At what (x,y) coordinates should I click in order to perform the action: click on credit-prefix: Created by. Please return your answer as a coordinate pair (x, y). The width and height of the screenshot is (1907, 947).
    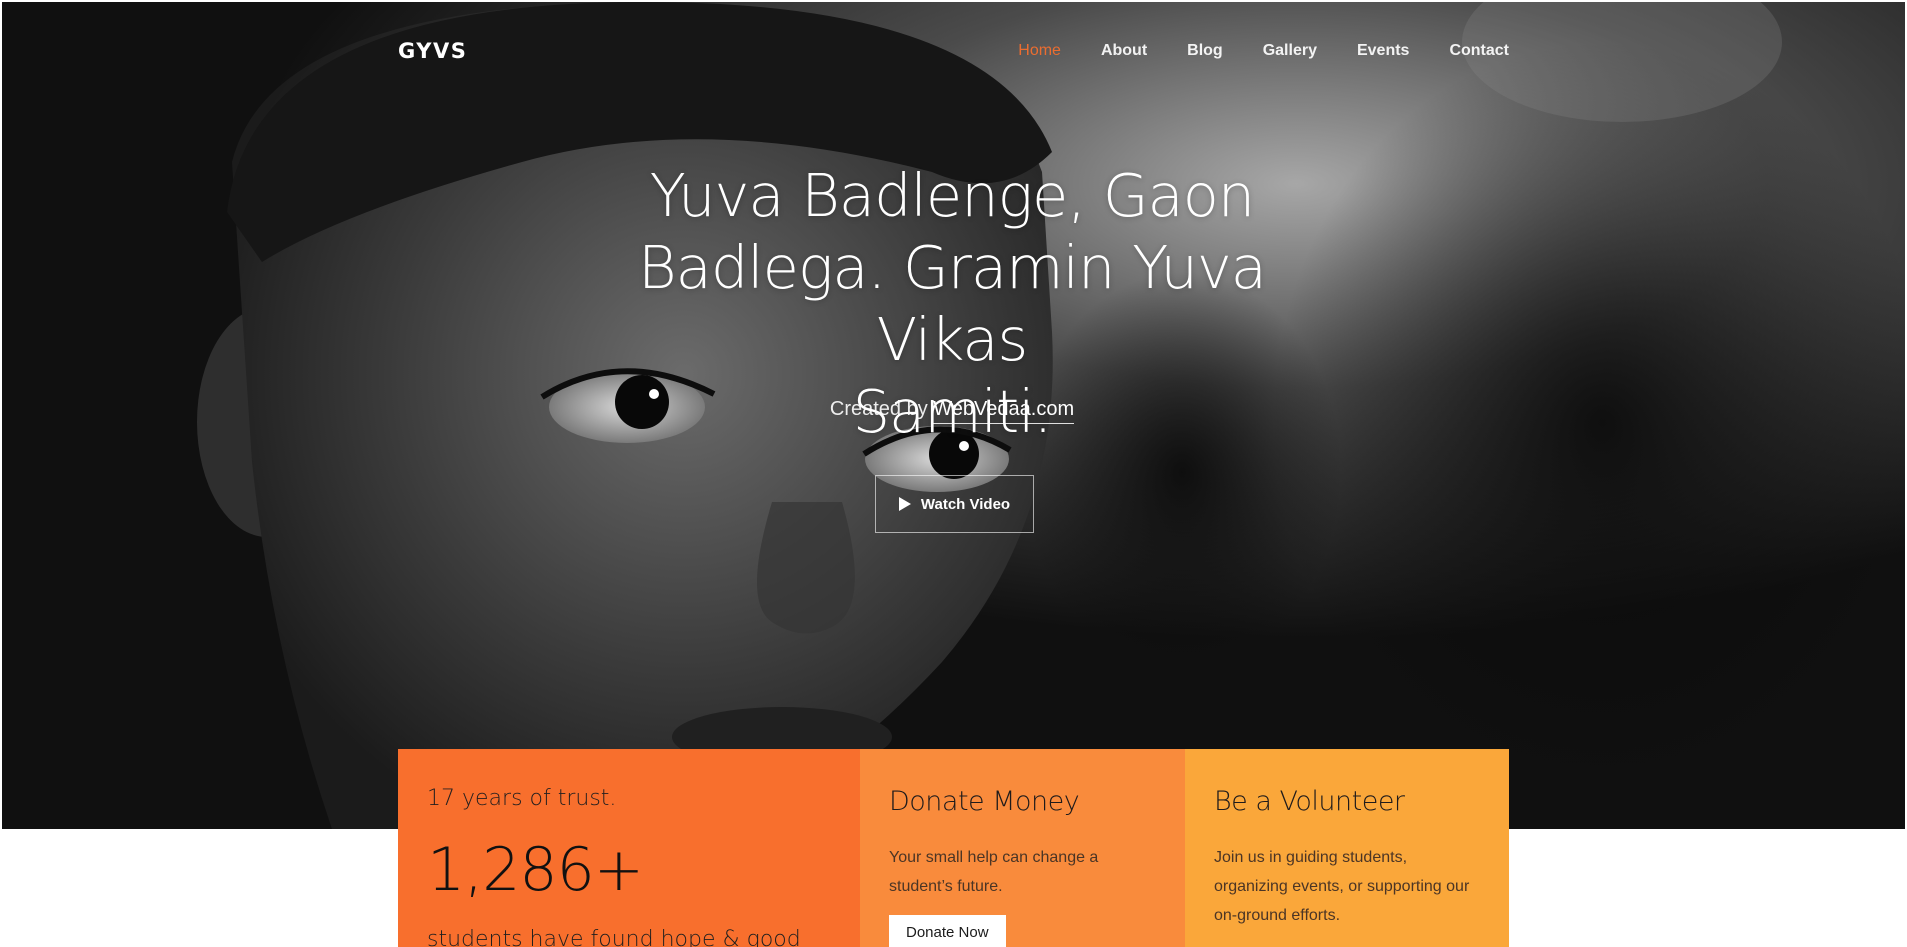
    Looking at the image, I should click on (878, 409).